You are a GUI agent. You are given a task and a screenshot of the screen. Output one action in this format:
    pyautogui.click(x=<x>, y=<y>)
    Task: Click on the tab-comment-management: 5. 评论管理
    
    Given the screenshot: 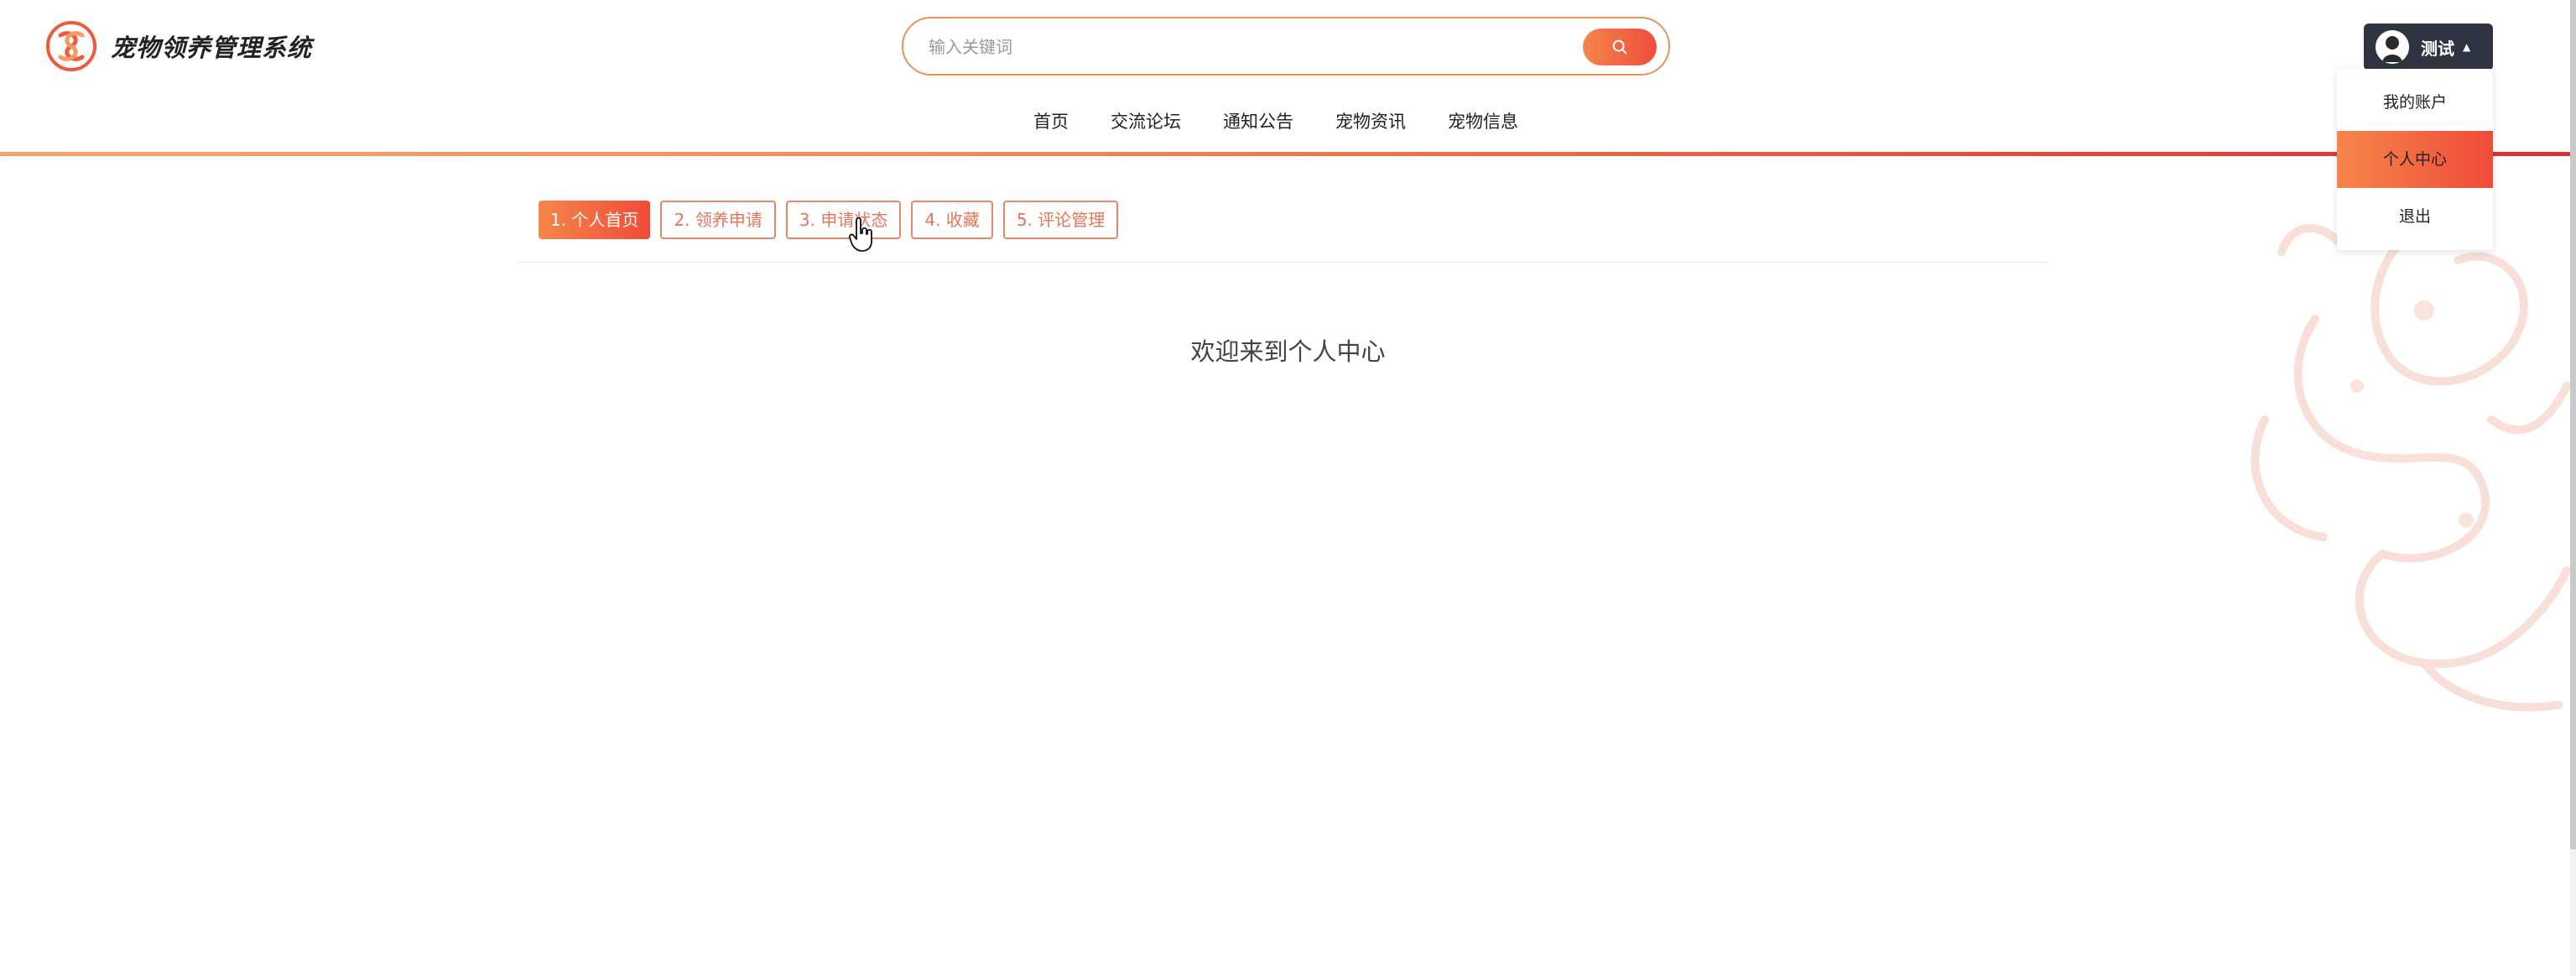 What is the action you would take?
    pyautogui.click(x=1060, y=220)
    